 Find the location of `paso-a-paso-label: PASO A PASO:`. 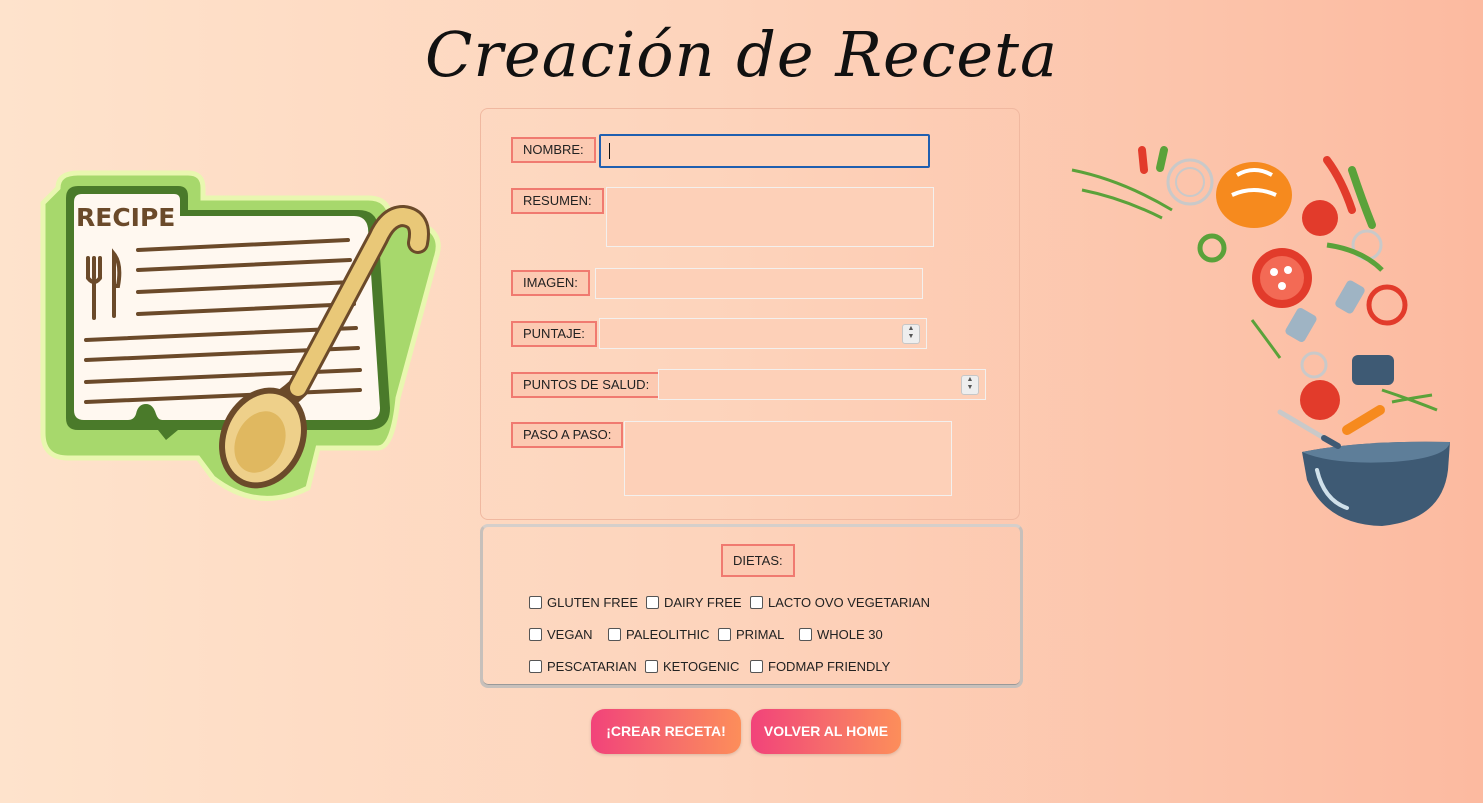

paso-a-paso-label: PASO A PASO: is located at coordinates (567, 435).